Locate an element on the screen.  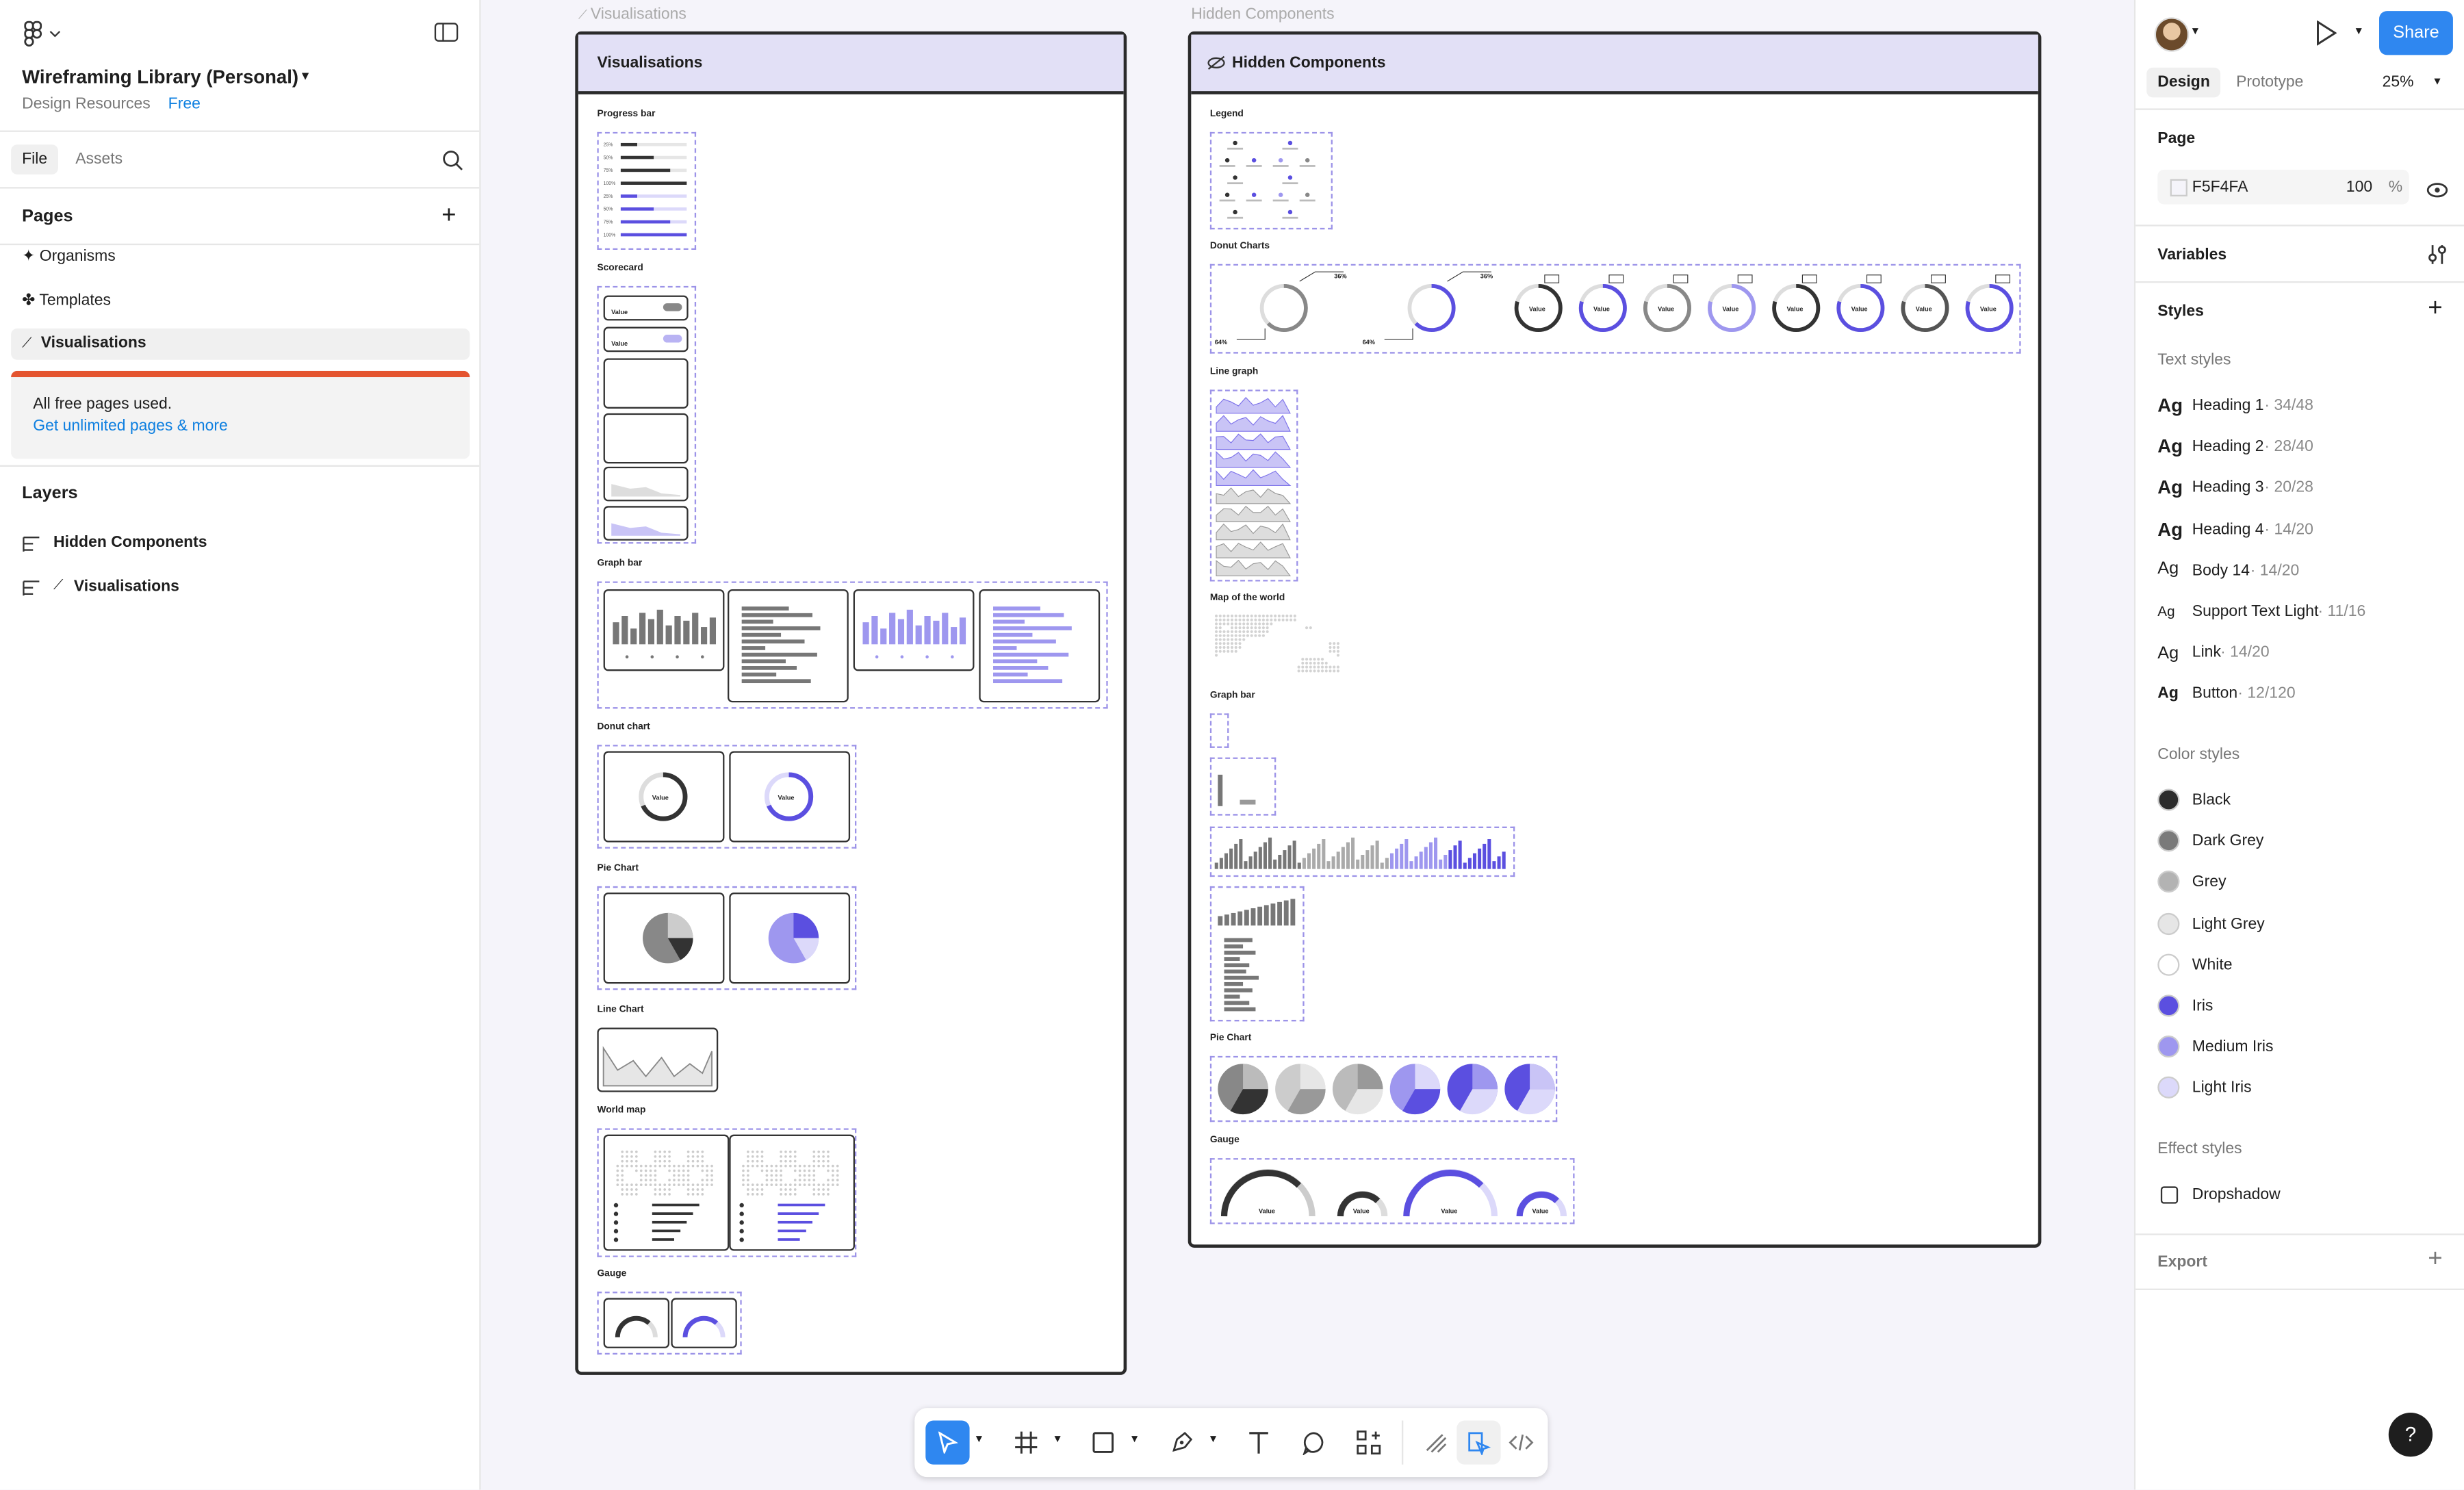
present-button is located at coordinates (2326, 36).